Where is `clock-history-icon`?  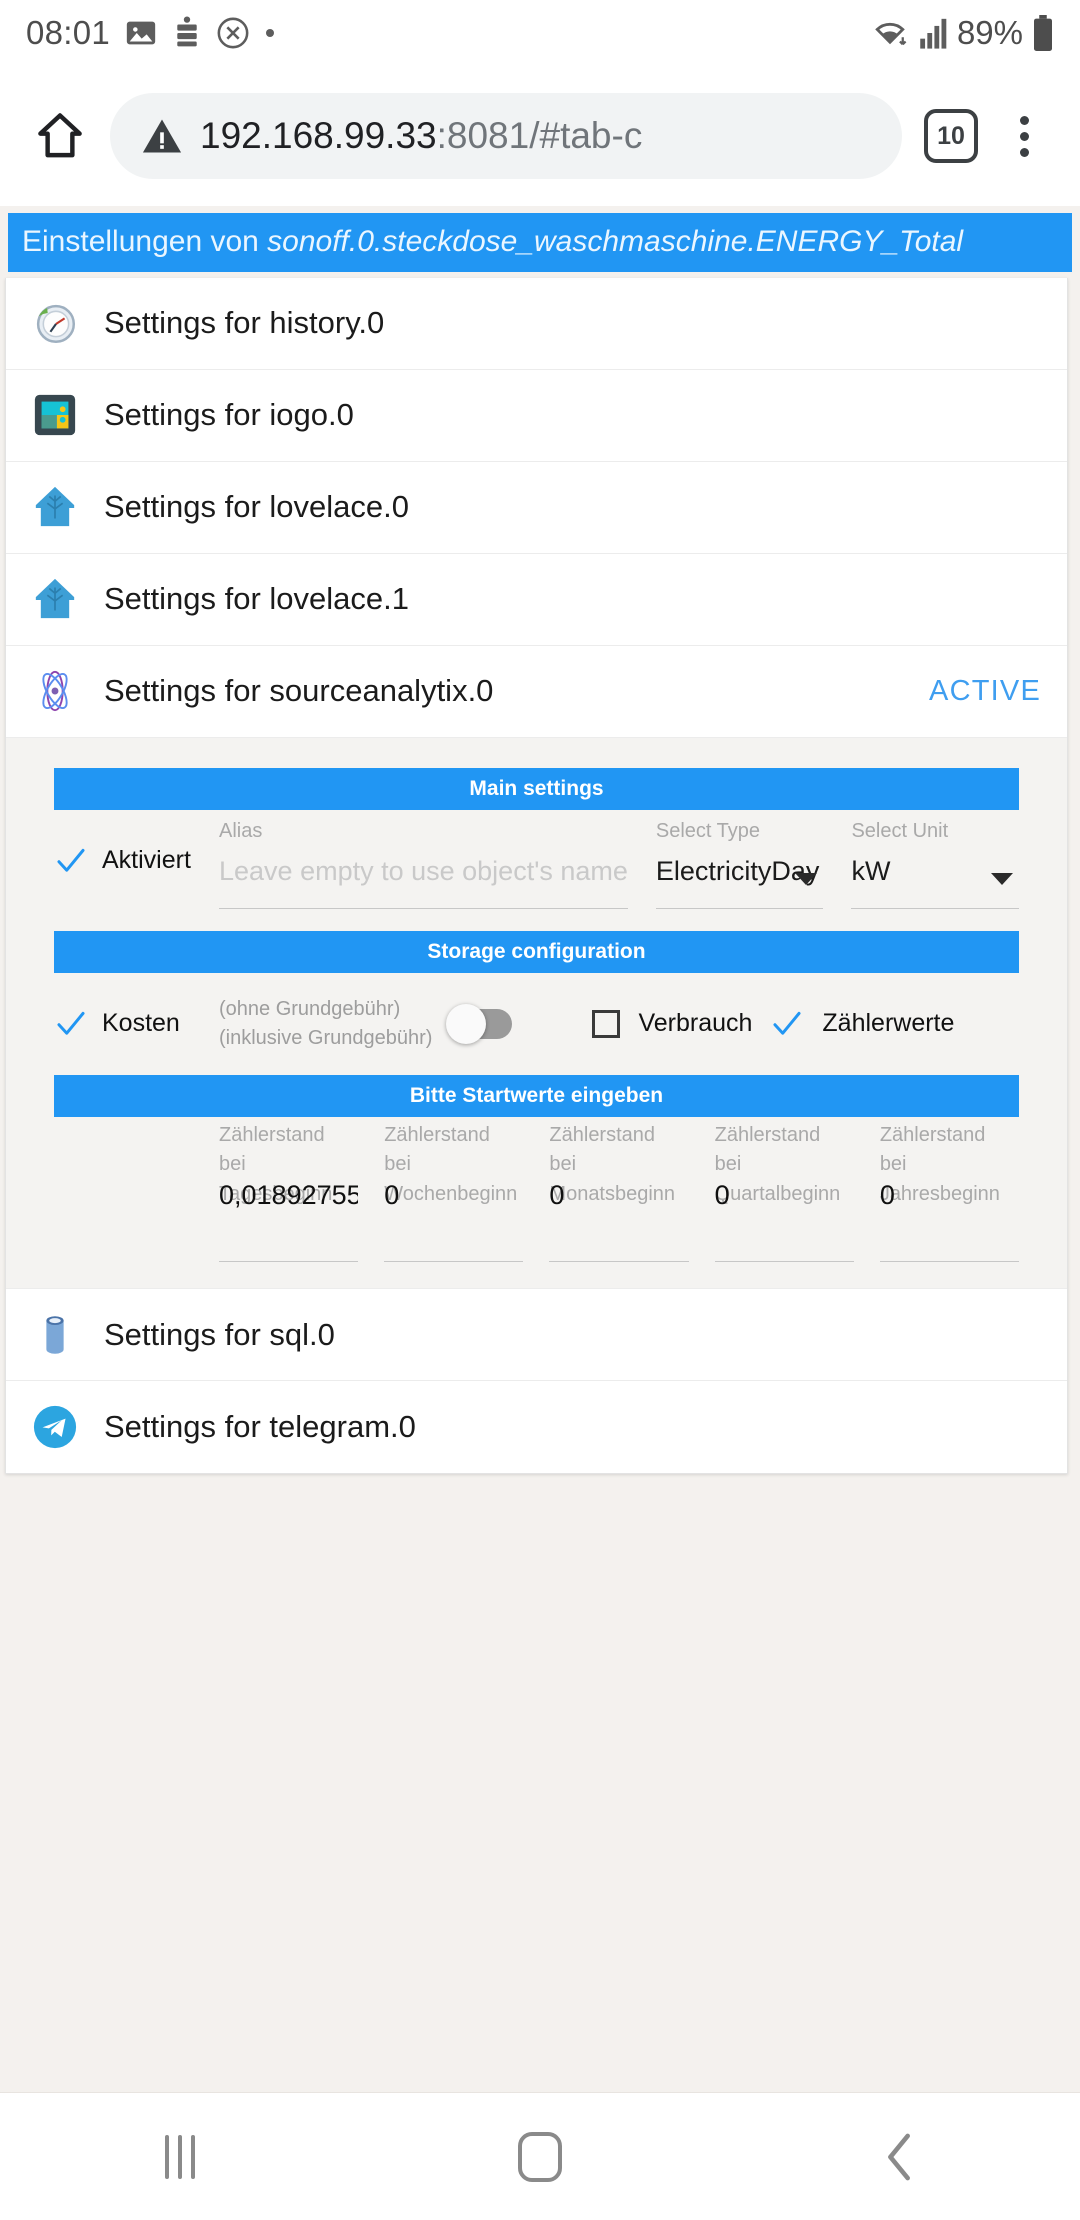 clock-history-icon is located at coordinates (55, 323).